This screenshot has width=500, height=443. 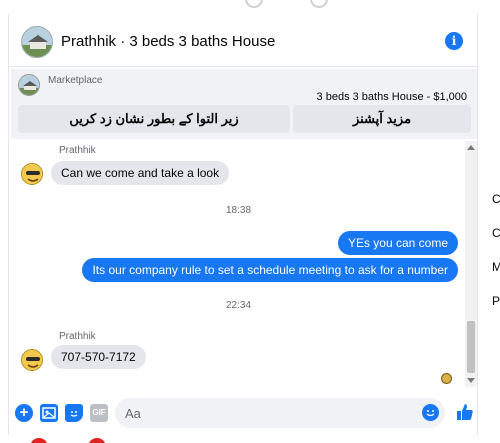 I want to click on header-divider, so click(x=244, y=66).